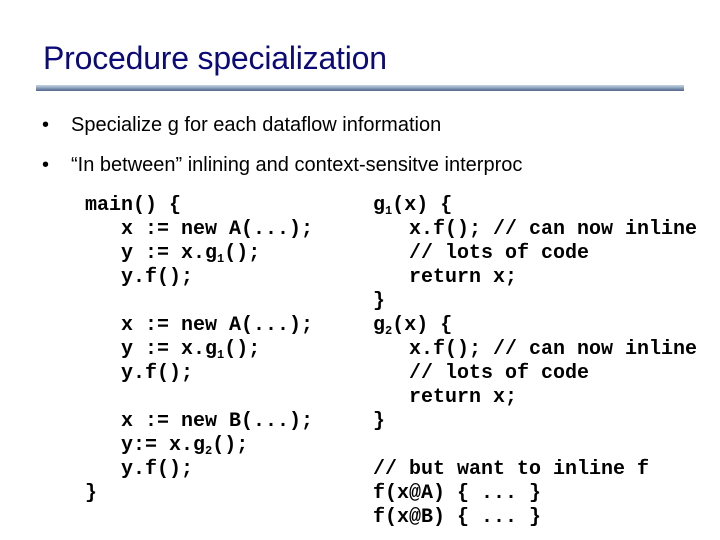  Describe the element at coordinates (199, 206) in the screenshot. I see `code-line: main() {` at that location.